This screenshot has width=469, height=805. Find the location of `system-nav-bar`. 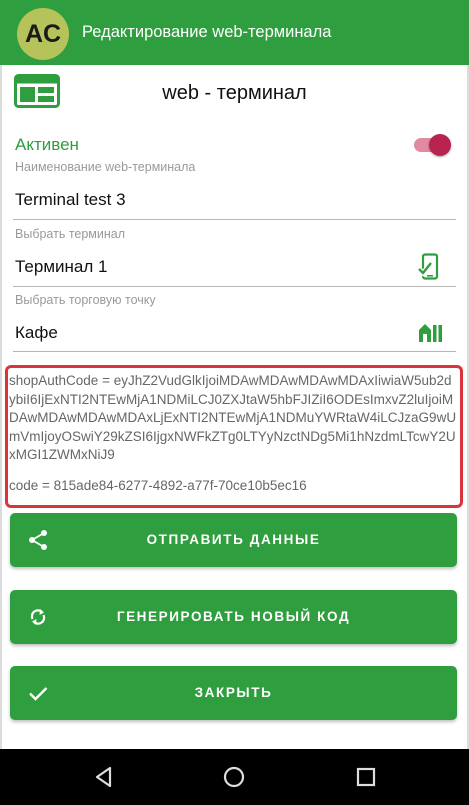

system-nav-bar is located at coordinates (234, 777).